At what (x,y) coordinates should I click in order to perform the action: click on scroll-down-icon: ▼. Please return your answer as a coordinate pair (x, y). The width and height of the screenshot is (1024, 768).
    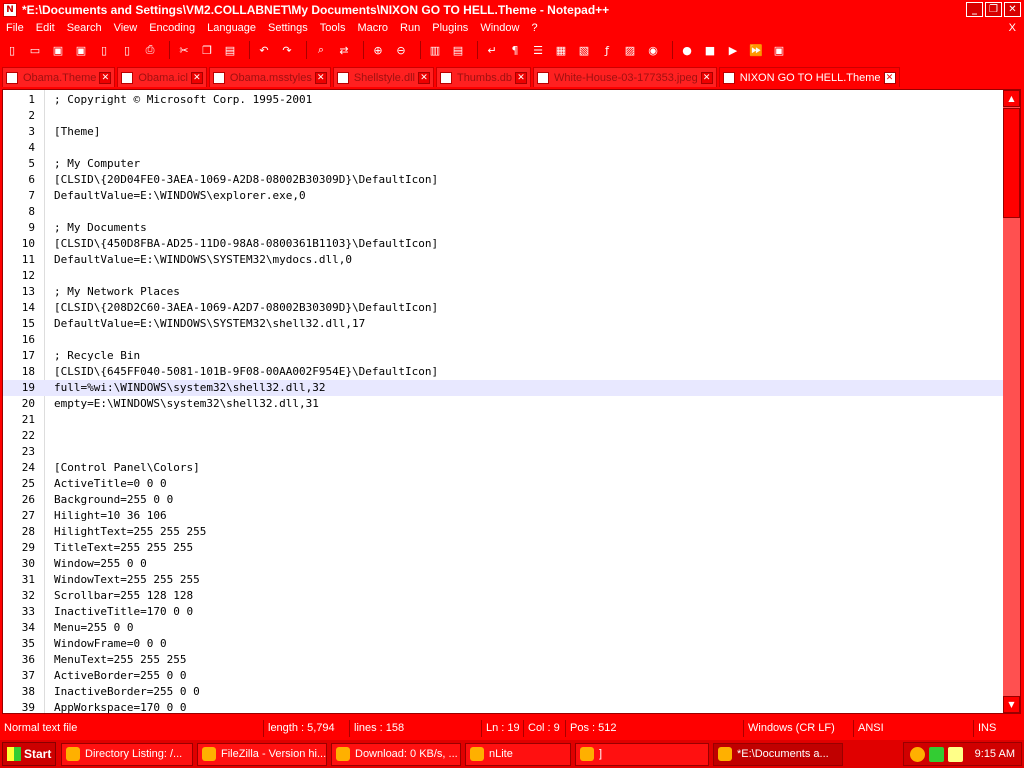
    Looking at the image, I should click on (1011, 704).